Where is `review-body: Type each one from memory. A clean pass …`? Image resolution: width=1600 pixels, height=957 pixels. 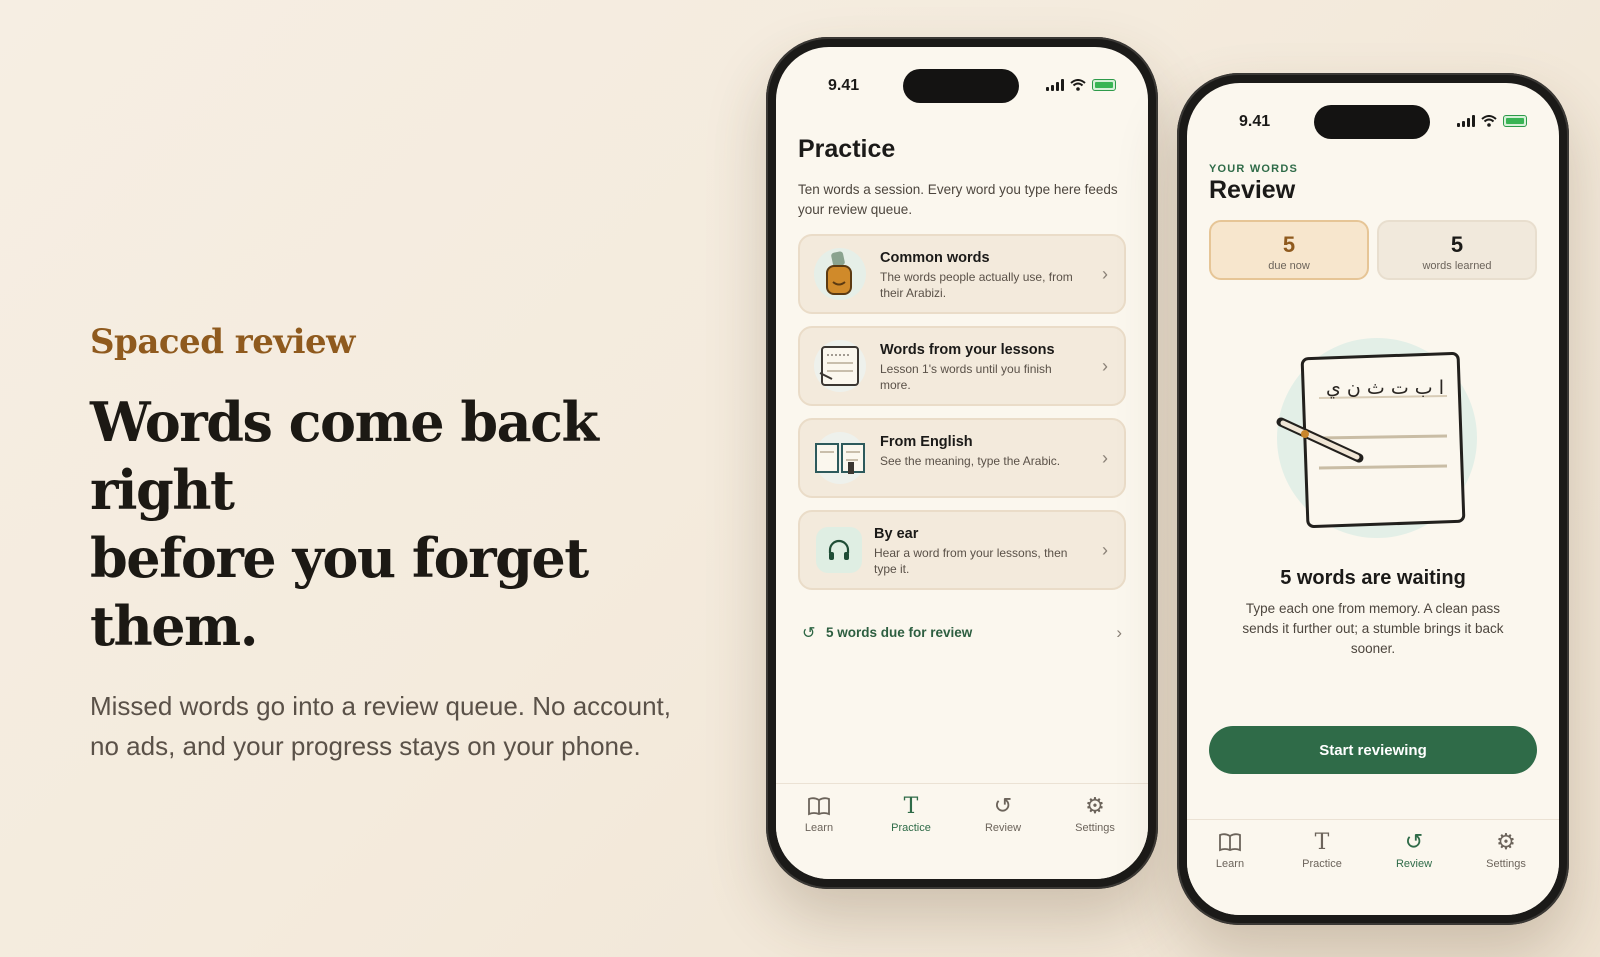
review-body: Type each one from memory. A clean pass … is located at coordinates (1373, 628).